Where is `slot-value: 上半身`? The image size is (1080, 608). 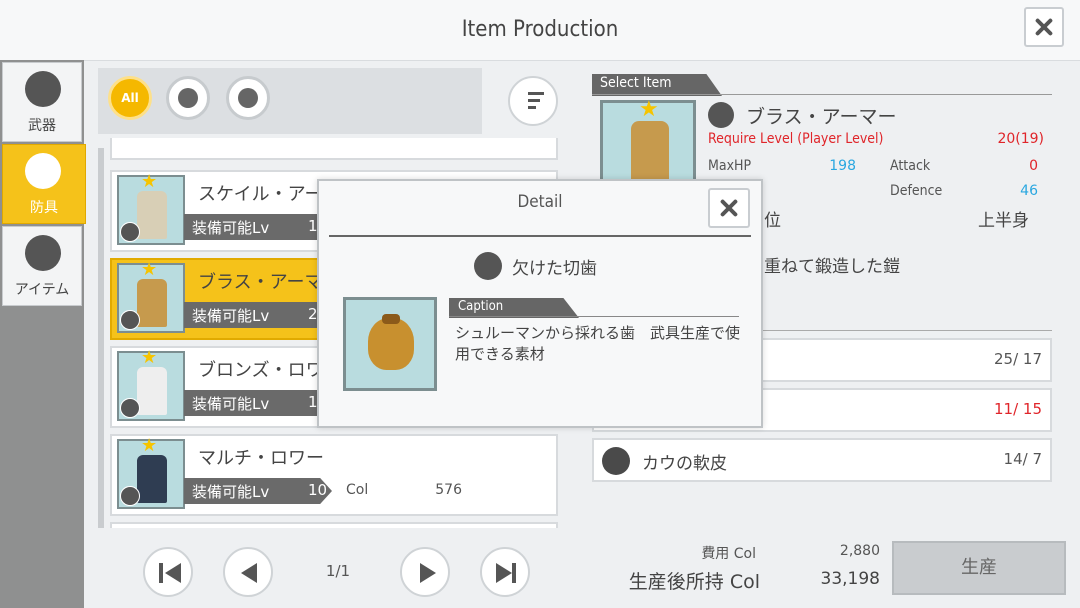
slot-value: 上半身 is located at coordinates (1003, 221).